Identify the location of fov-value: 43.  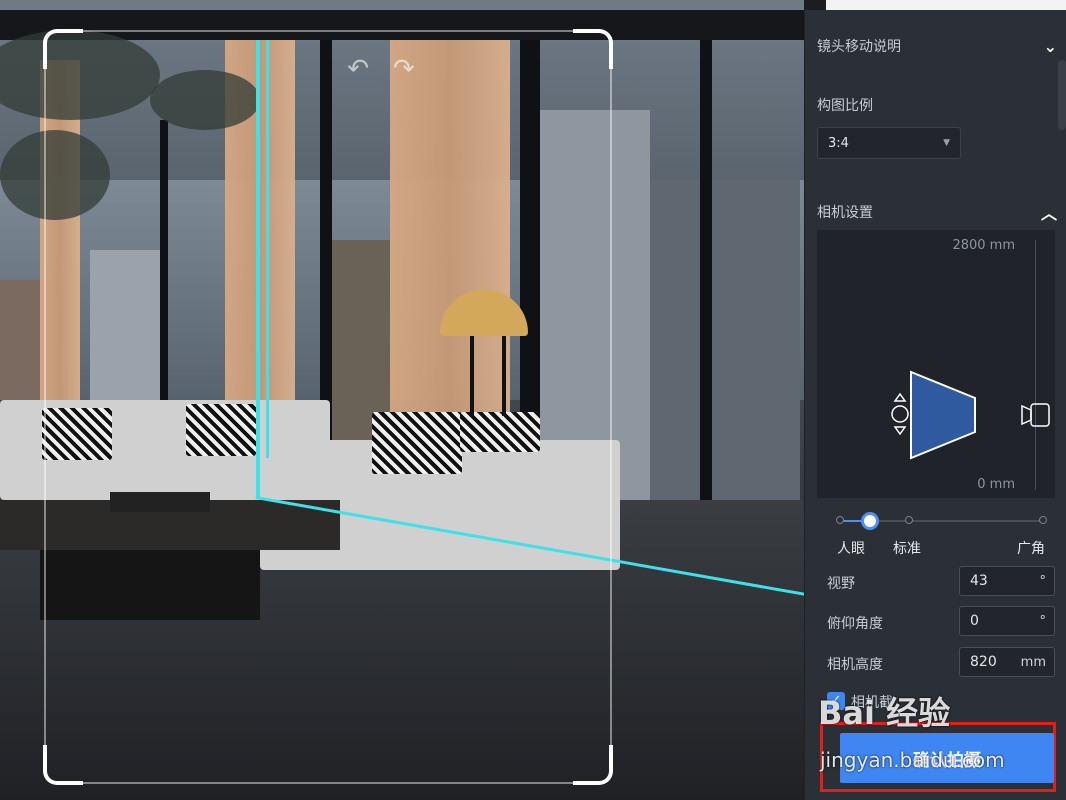
(979, 581).